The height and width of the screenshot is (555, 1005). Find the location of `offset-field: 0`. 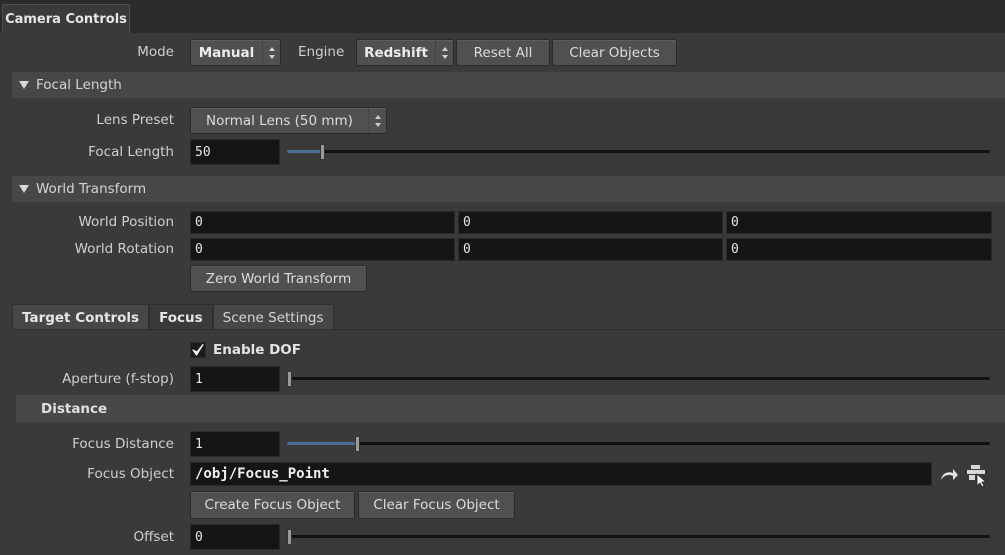

offset-field: 0 is located at coordinates (235, 537).